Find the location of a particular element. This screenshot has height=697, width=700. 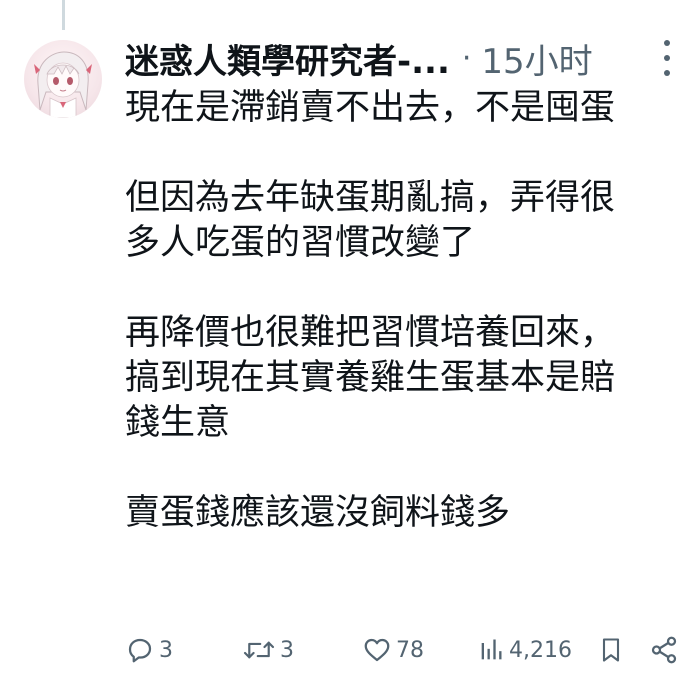

post-paragraph: 現在是滯銷賣不出去，不是囤蛋 is located at coordinates (405, 108).